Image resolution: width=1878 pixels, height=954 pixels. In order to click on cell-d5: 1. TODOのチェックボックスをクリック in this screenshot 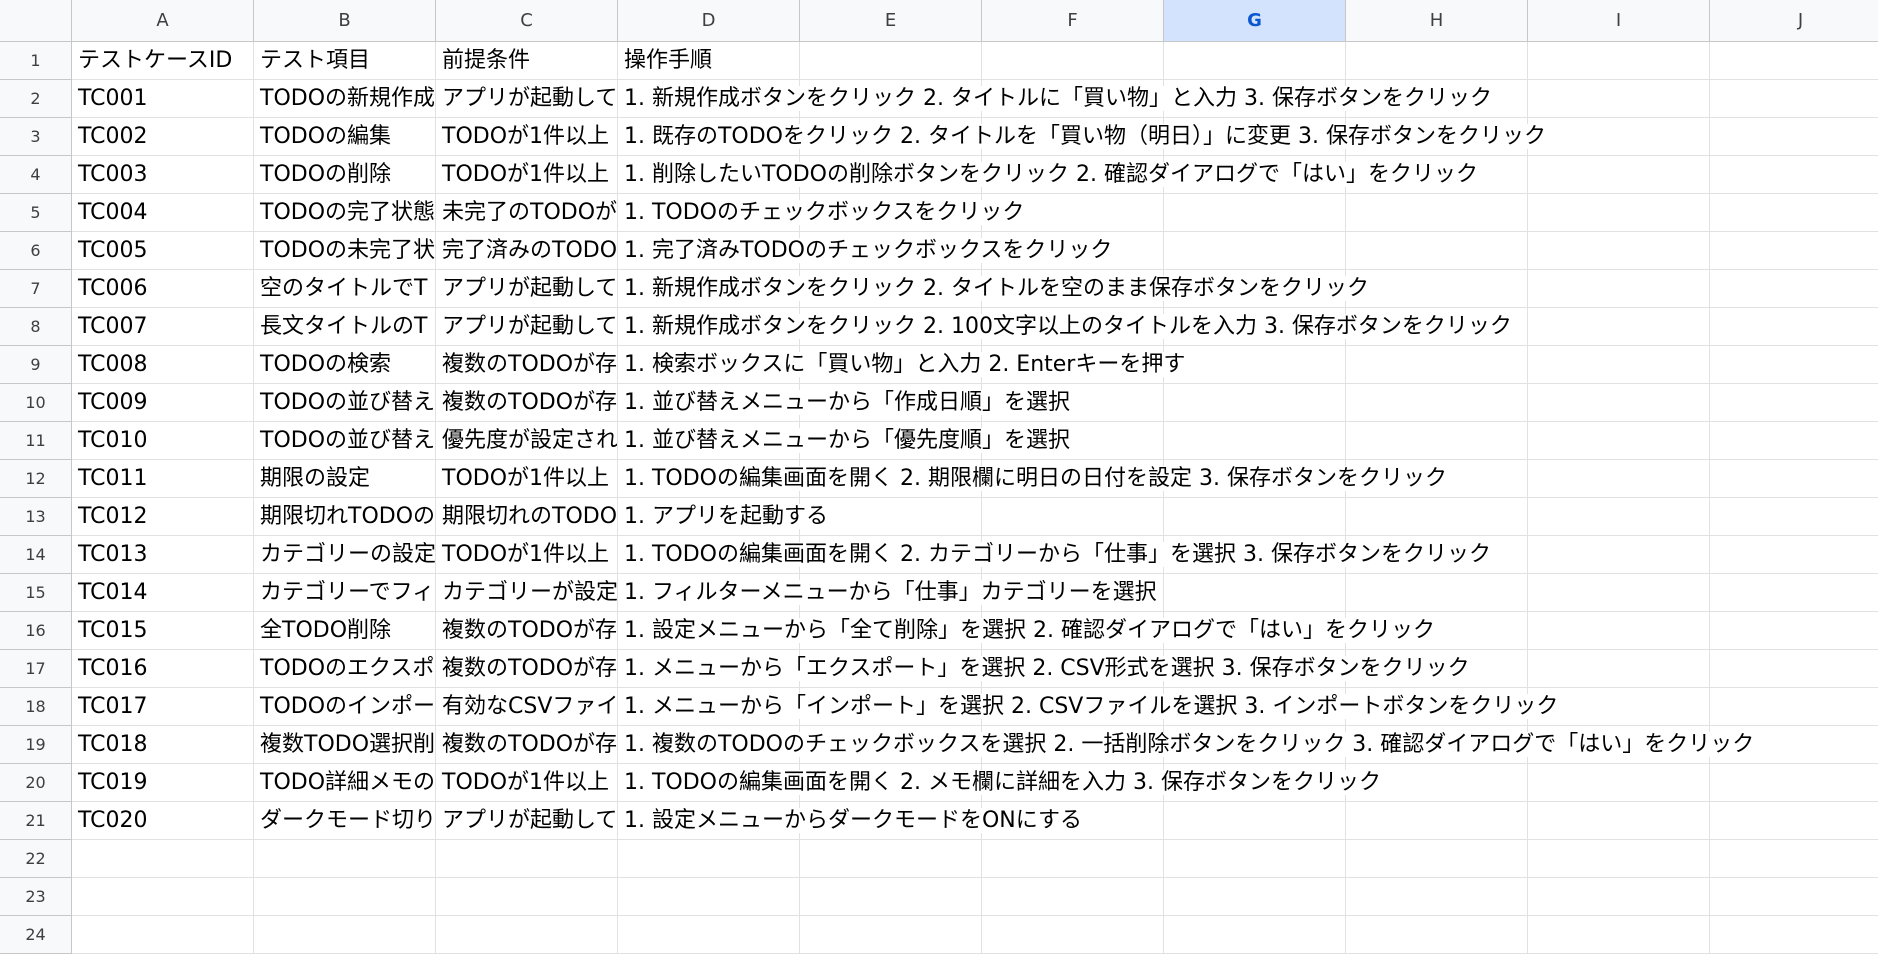, I will do `click(821, 213)`.